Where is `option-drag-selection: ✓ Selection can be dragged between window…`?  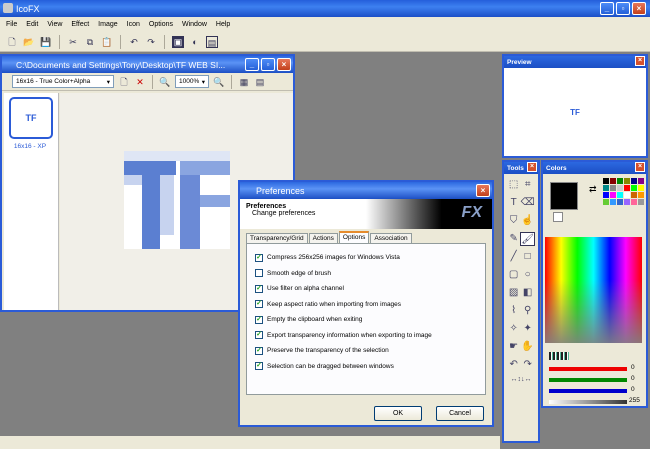 option-drag-selection: ✓ Selection can be dragged between window… is located at coordinates (366, 367).